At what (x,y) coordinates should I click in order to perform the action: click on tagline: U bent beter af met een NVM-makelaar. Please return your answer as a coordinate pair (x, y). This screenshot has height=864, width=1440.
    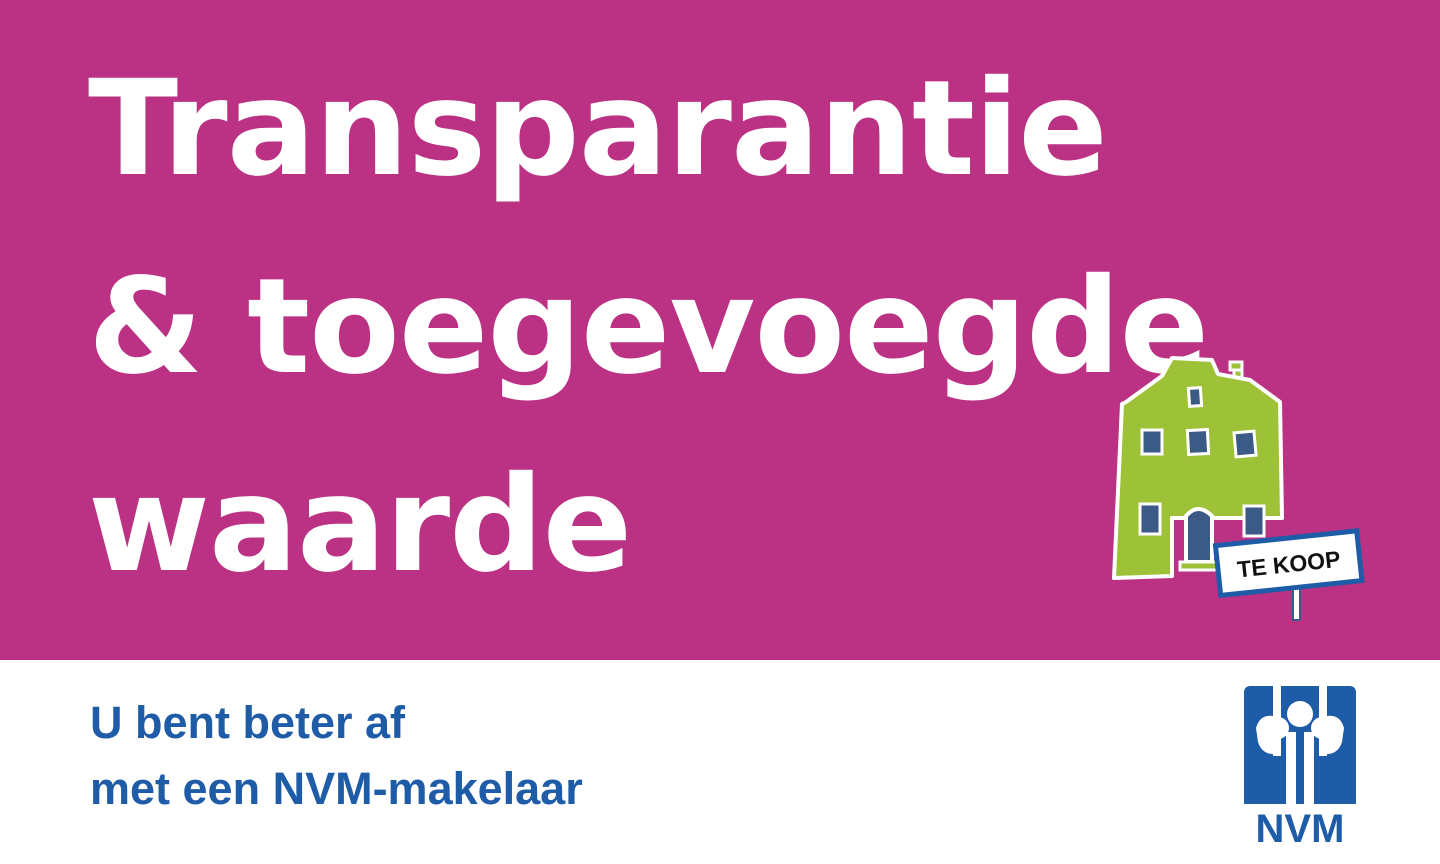
    Looking at the image, I should click on (336, 756).